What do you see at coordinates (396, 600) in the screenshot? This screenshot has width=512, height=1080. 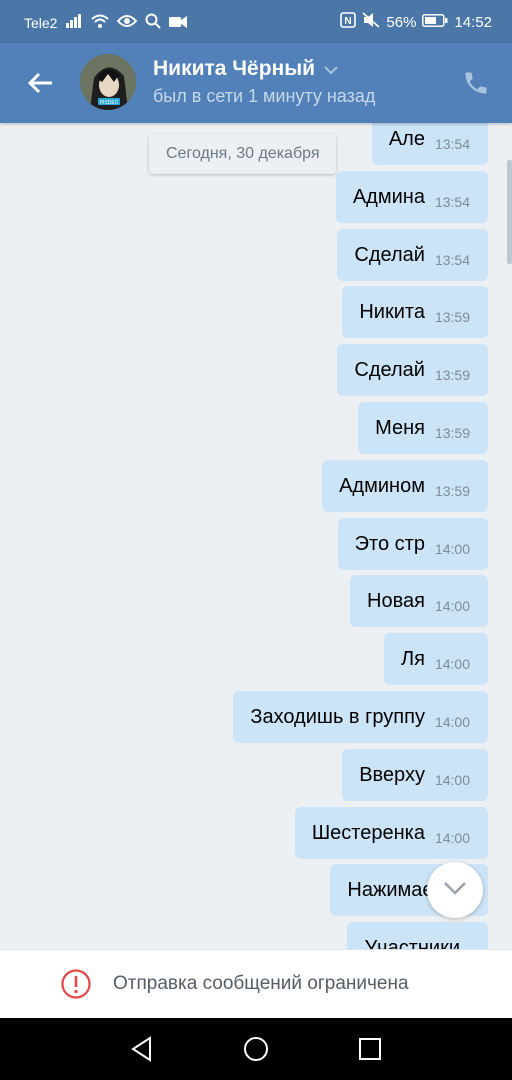 I see `message-text: Новая` at bounding box center [396, 600].